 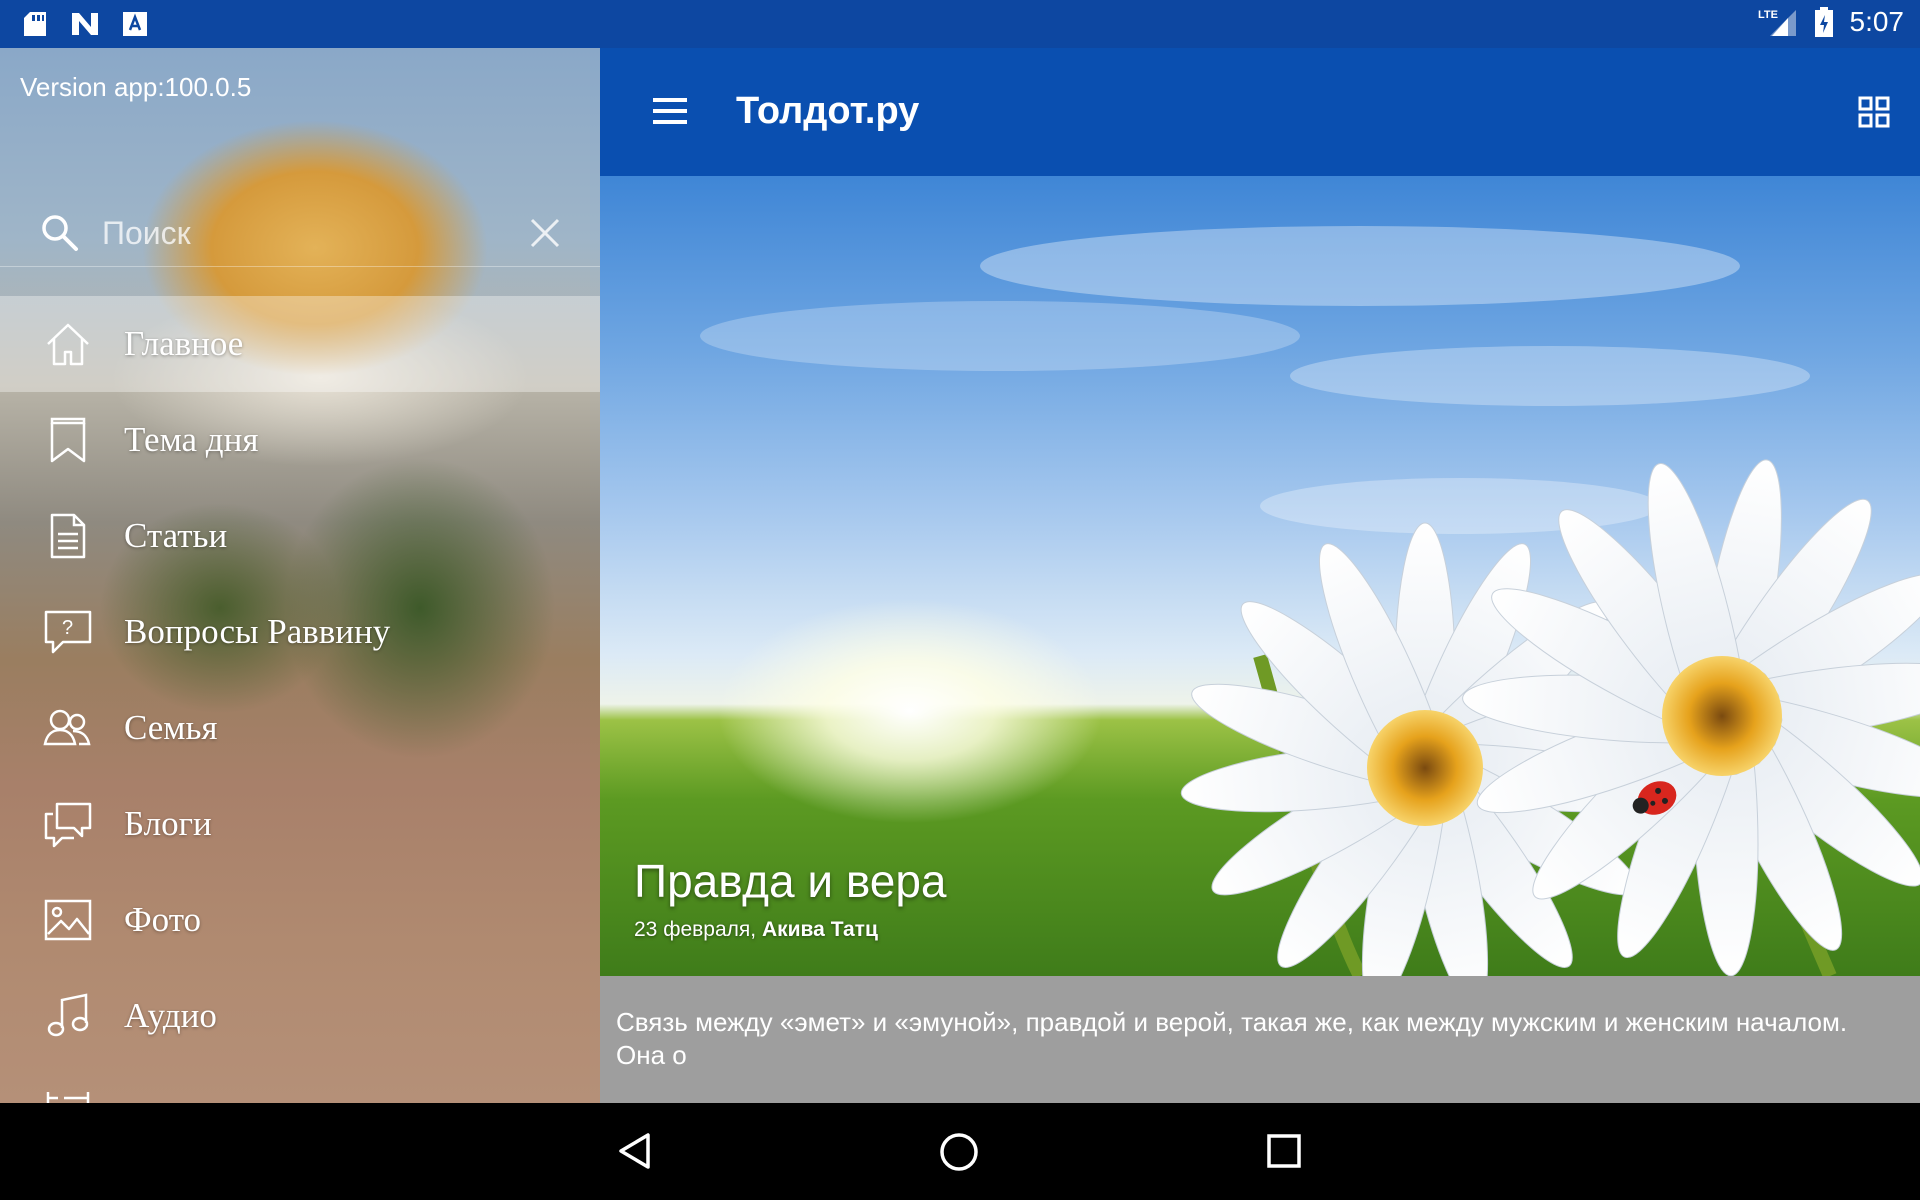 I want to click on back-icon, so click(x=636, y=1153).